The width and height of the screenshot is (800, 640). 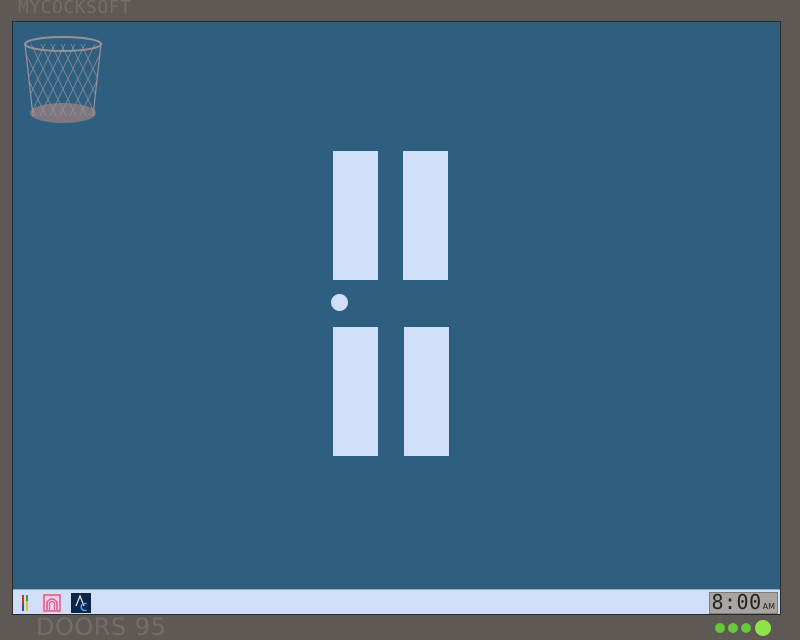 What do you see at coordinates (355, 391) in the screenshot?
I see `door-panel-bottom-left` at bounding box center [355, 391].